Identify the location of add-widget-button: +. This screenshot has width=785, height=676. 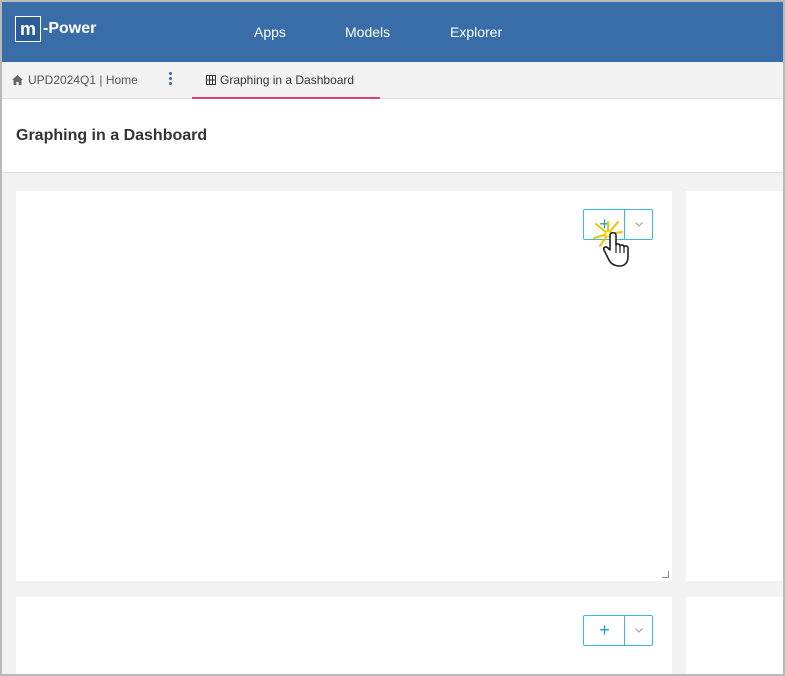
(604, 224).